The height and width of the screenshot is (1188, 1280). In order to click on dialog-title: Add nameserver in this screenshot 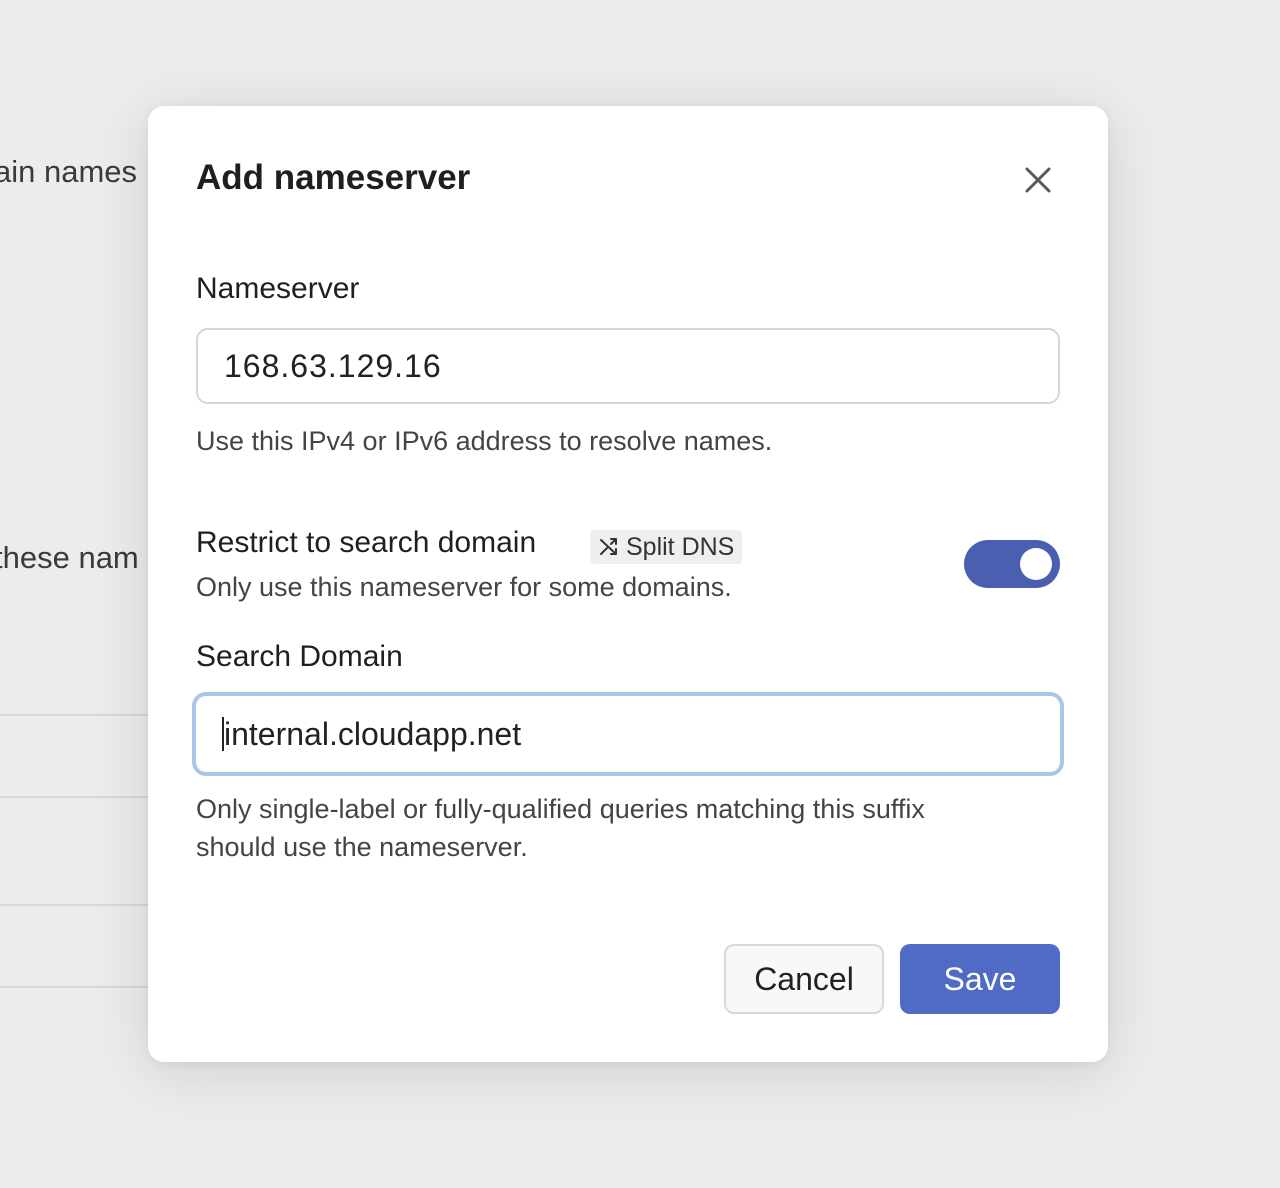, I will do `click(333, 177)`.